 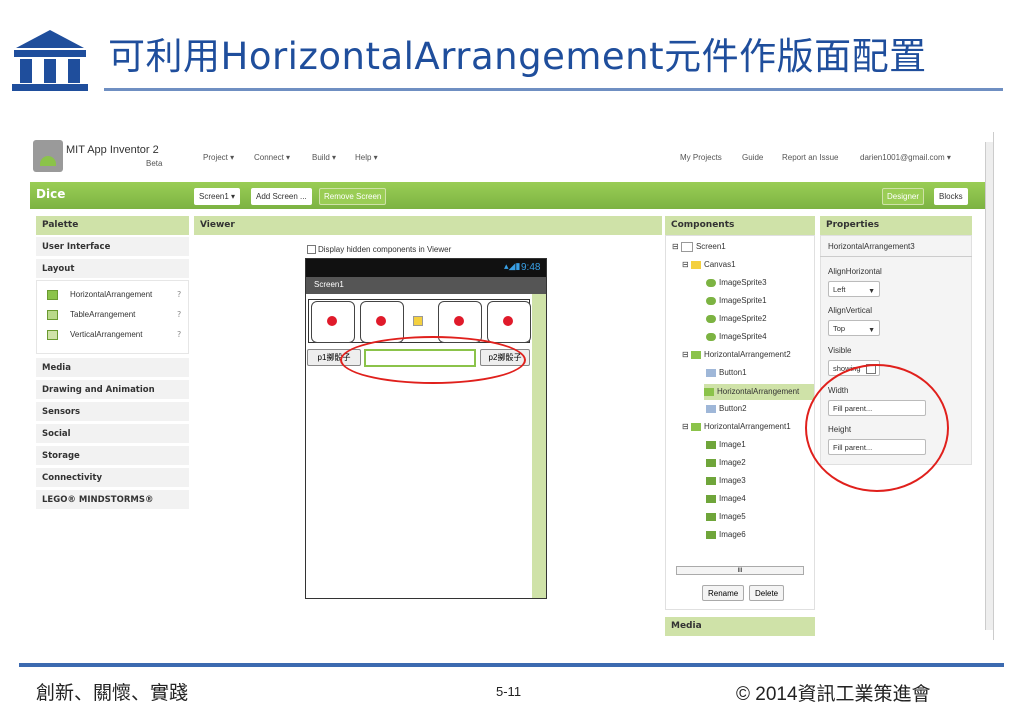 I want to click on tree-node-image2: Image2, so click(x=726, y=462).